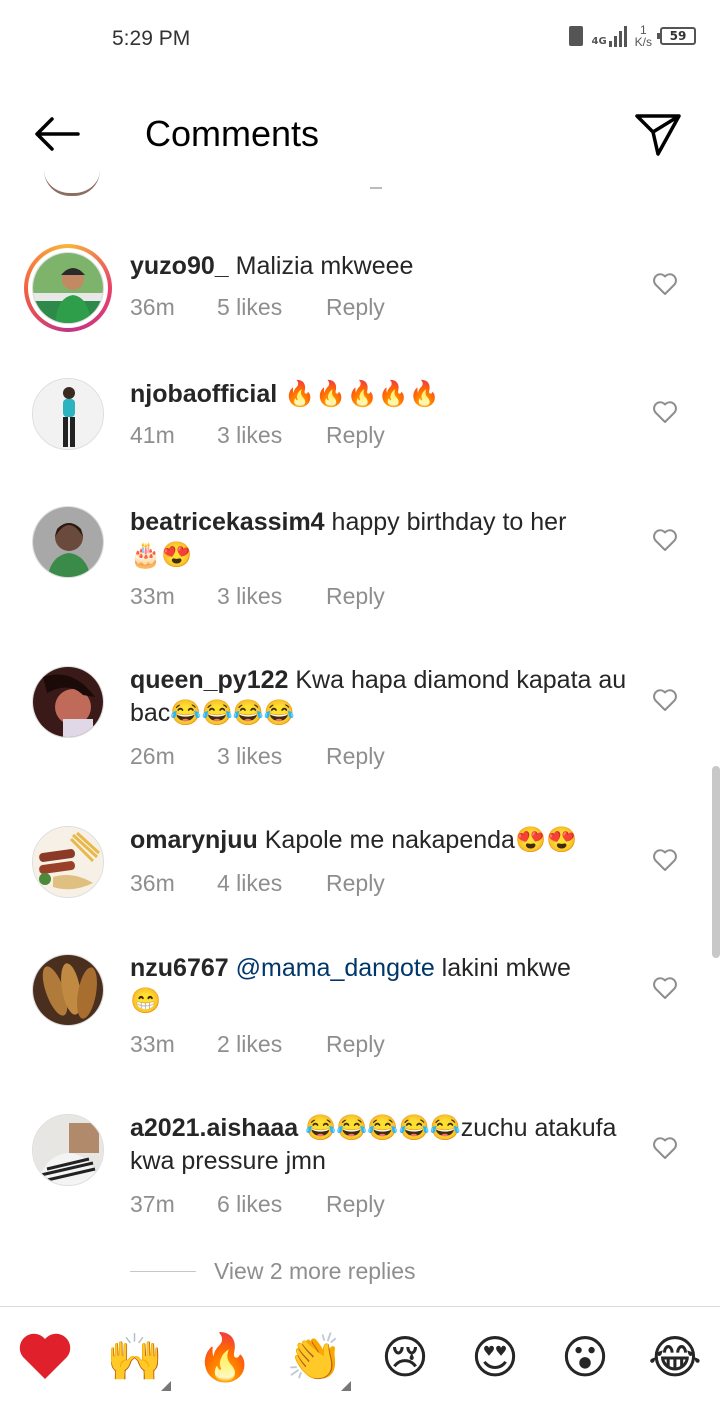 This screenshot has height=1405, width=720. What do you see at coordinates (214, 1128) in the screenshot?
I see `comment-username: a2021.aishaaa` at bounding box center [214, 1128].